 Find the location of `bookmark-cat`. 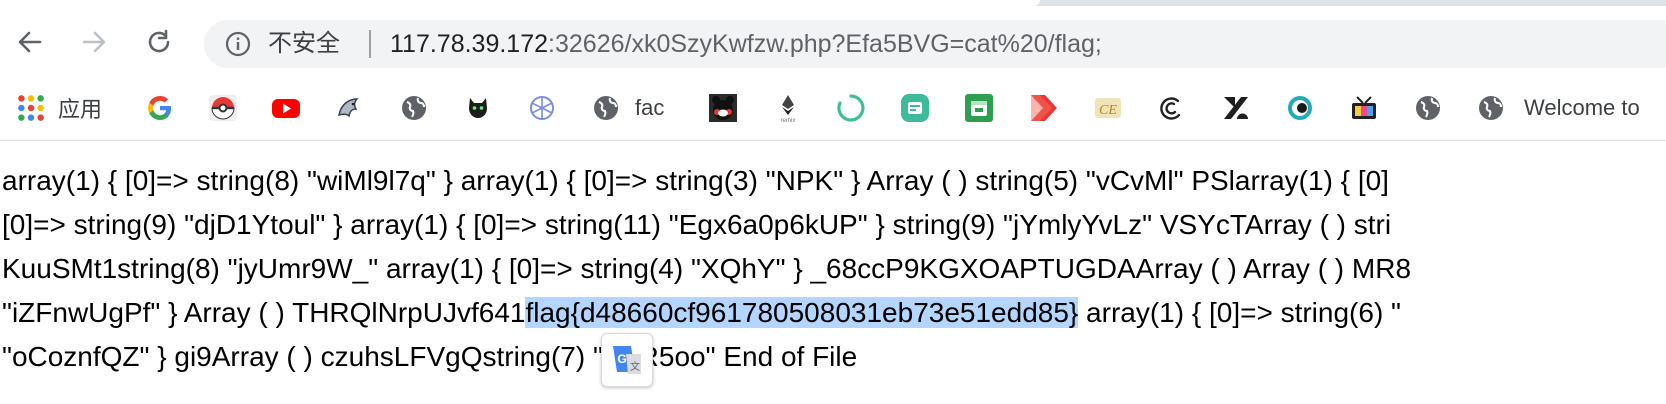

bookmark-cat is located at coordinates (478, 108).